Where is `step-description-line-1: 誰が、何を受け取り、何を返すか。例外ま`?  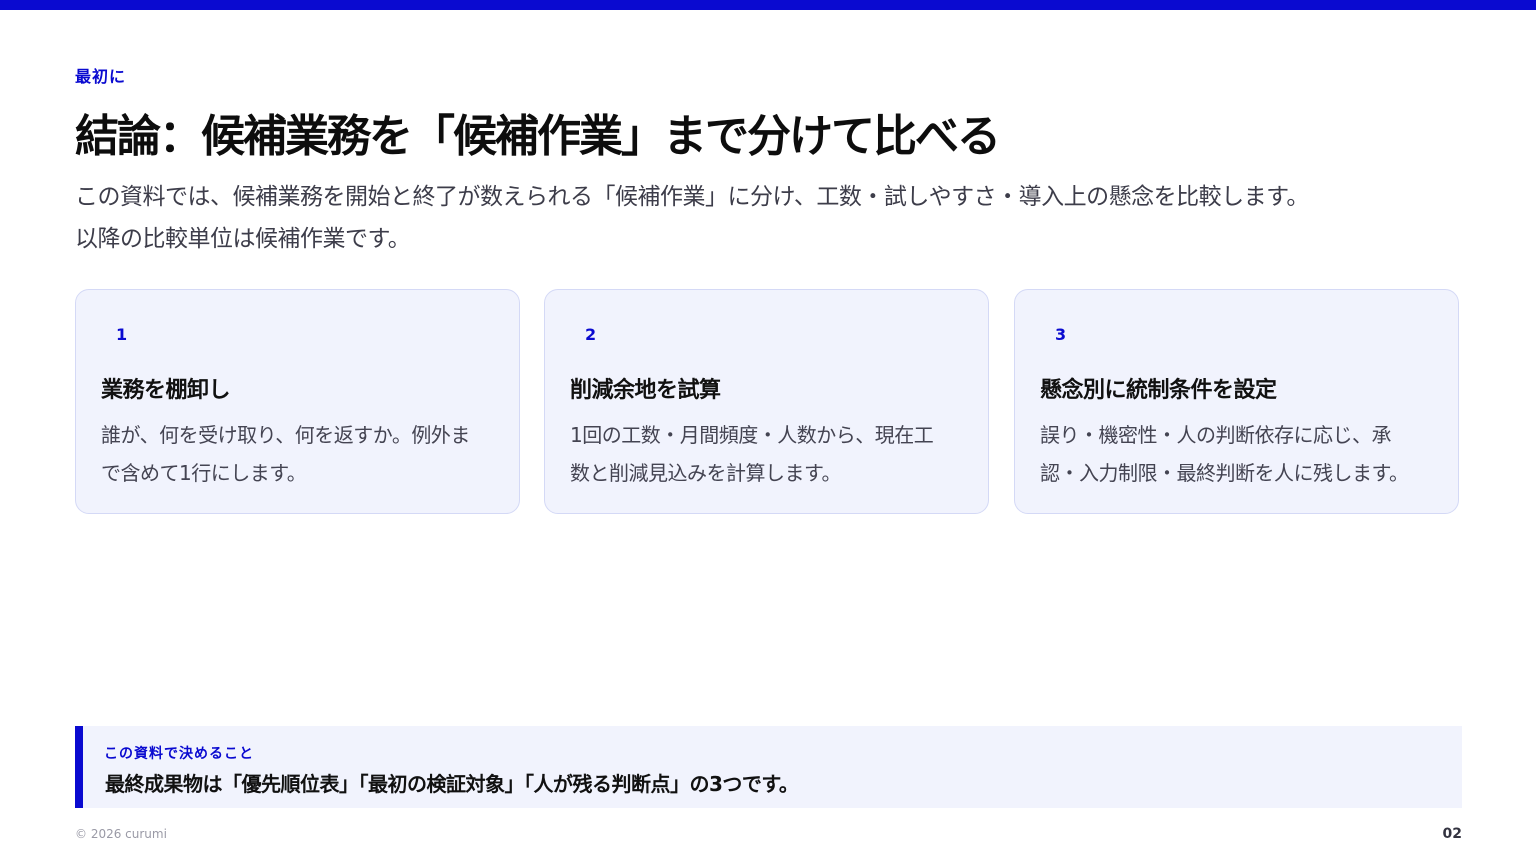 step-description-line-1: 誰が、何を受け取り、何を返すか。例外ま is located at coordinates (285, 435).